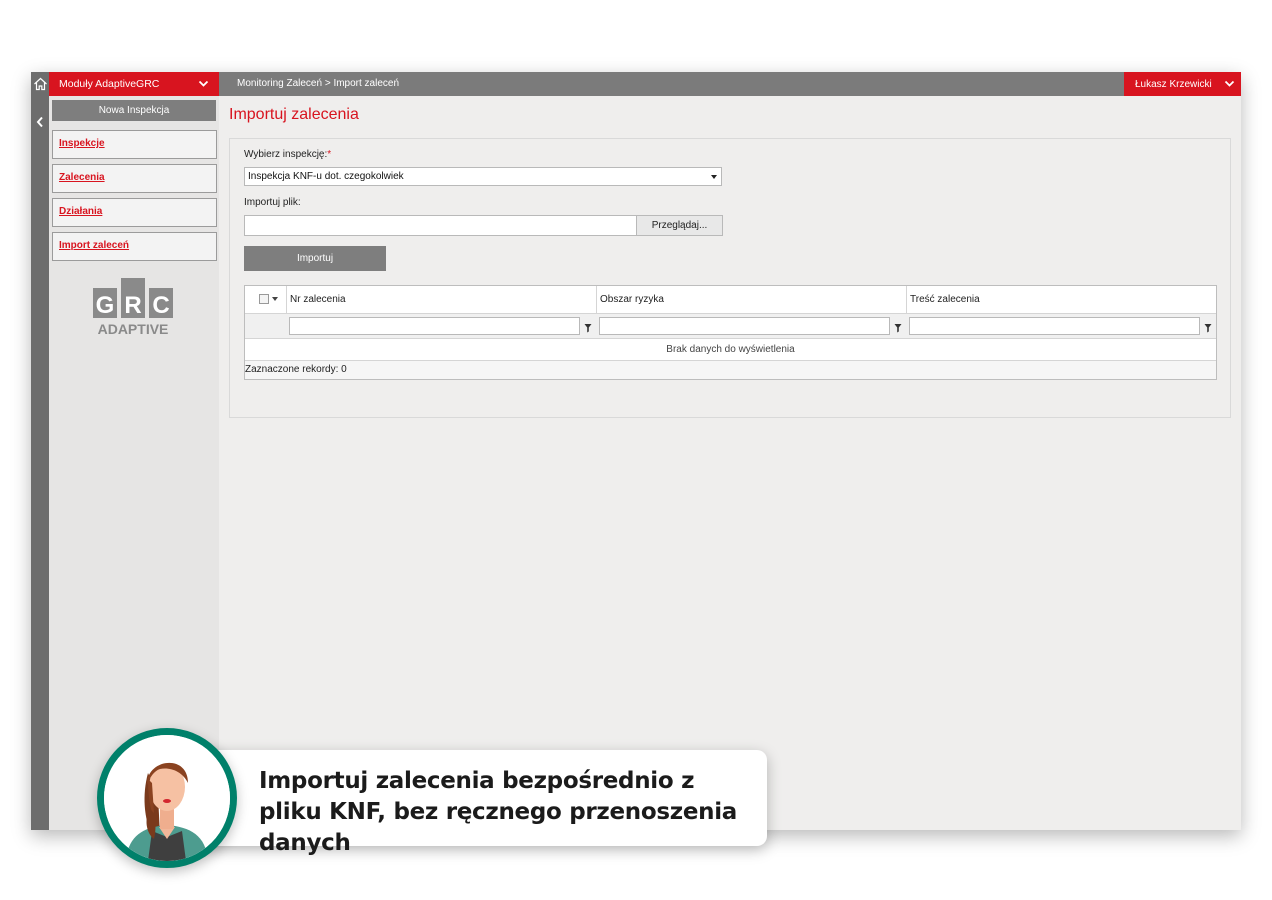  Describe the element at coordinates (134, 144) in the screenshot. I see `sidebar-item-inspekcje: Inspekcje` at that location.